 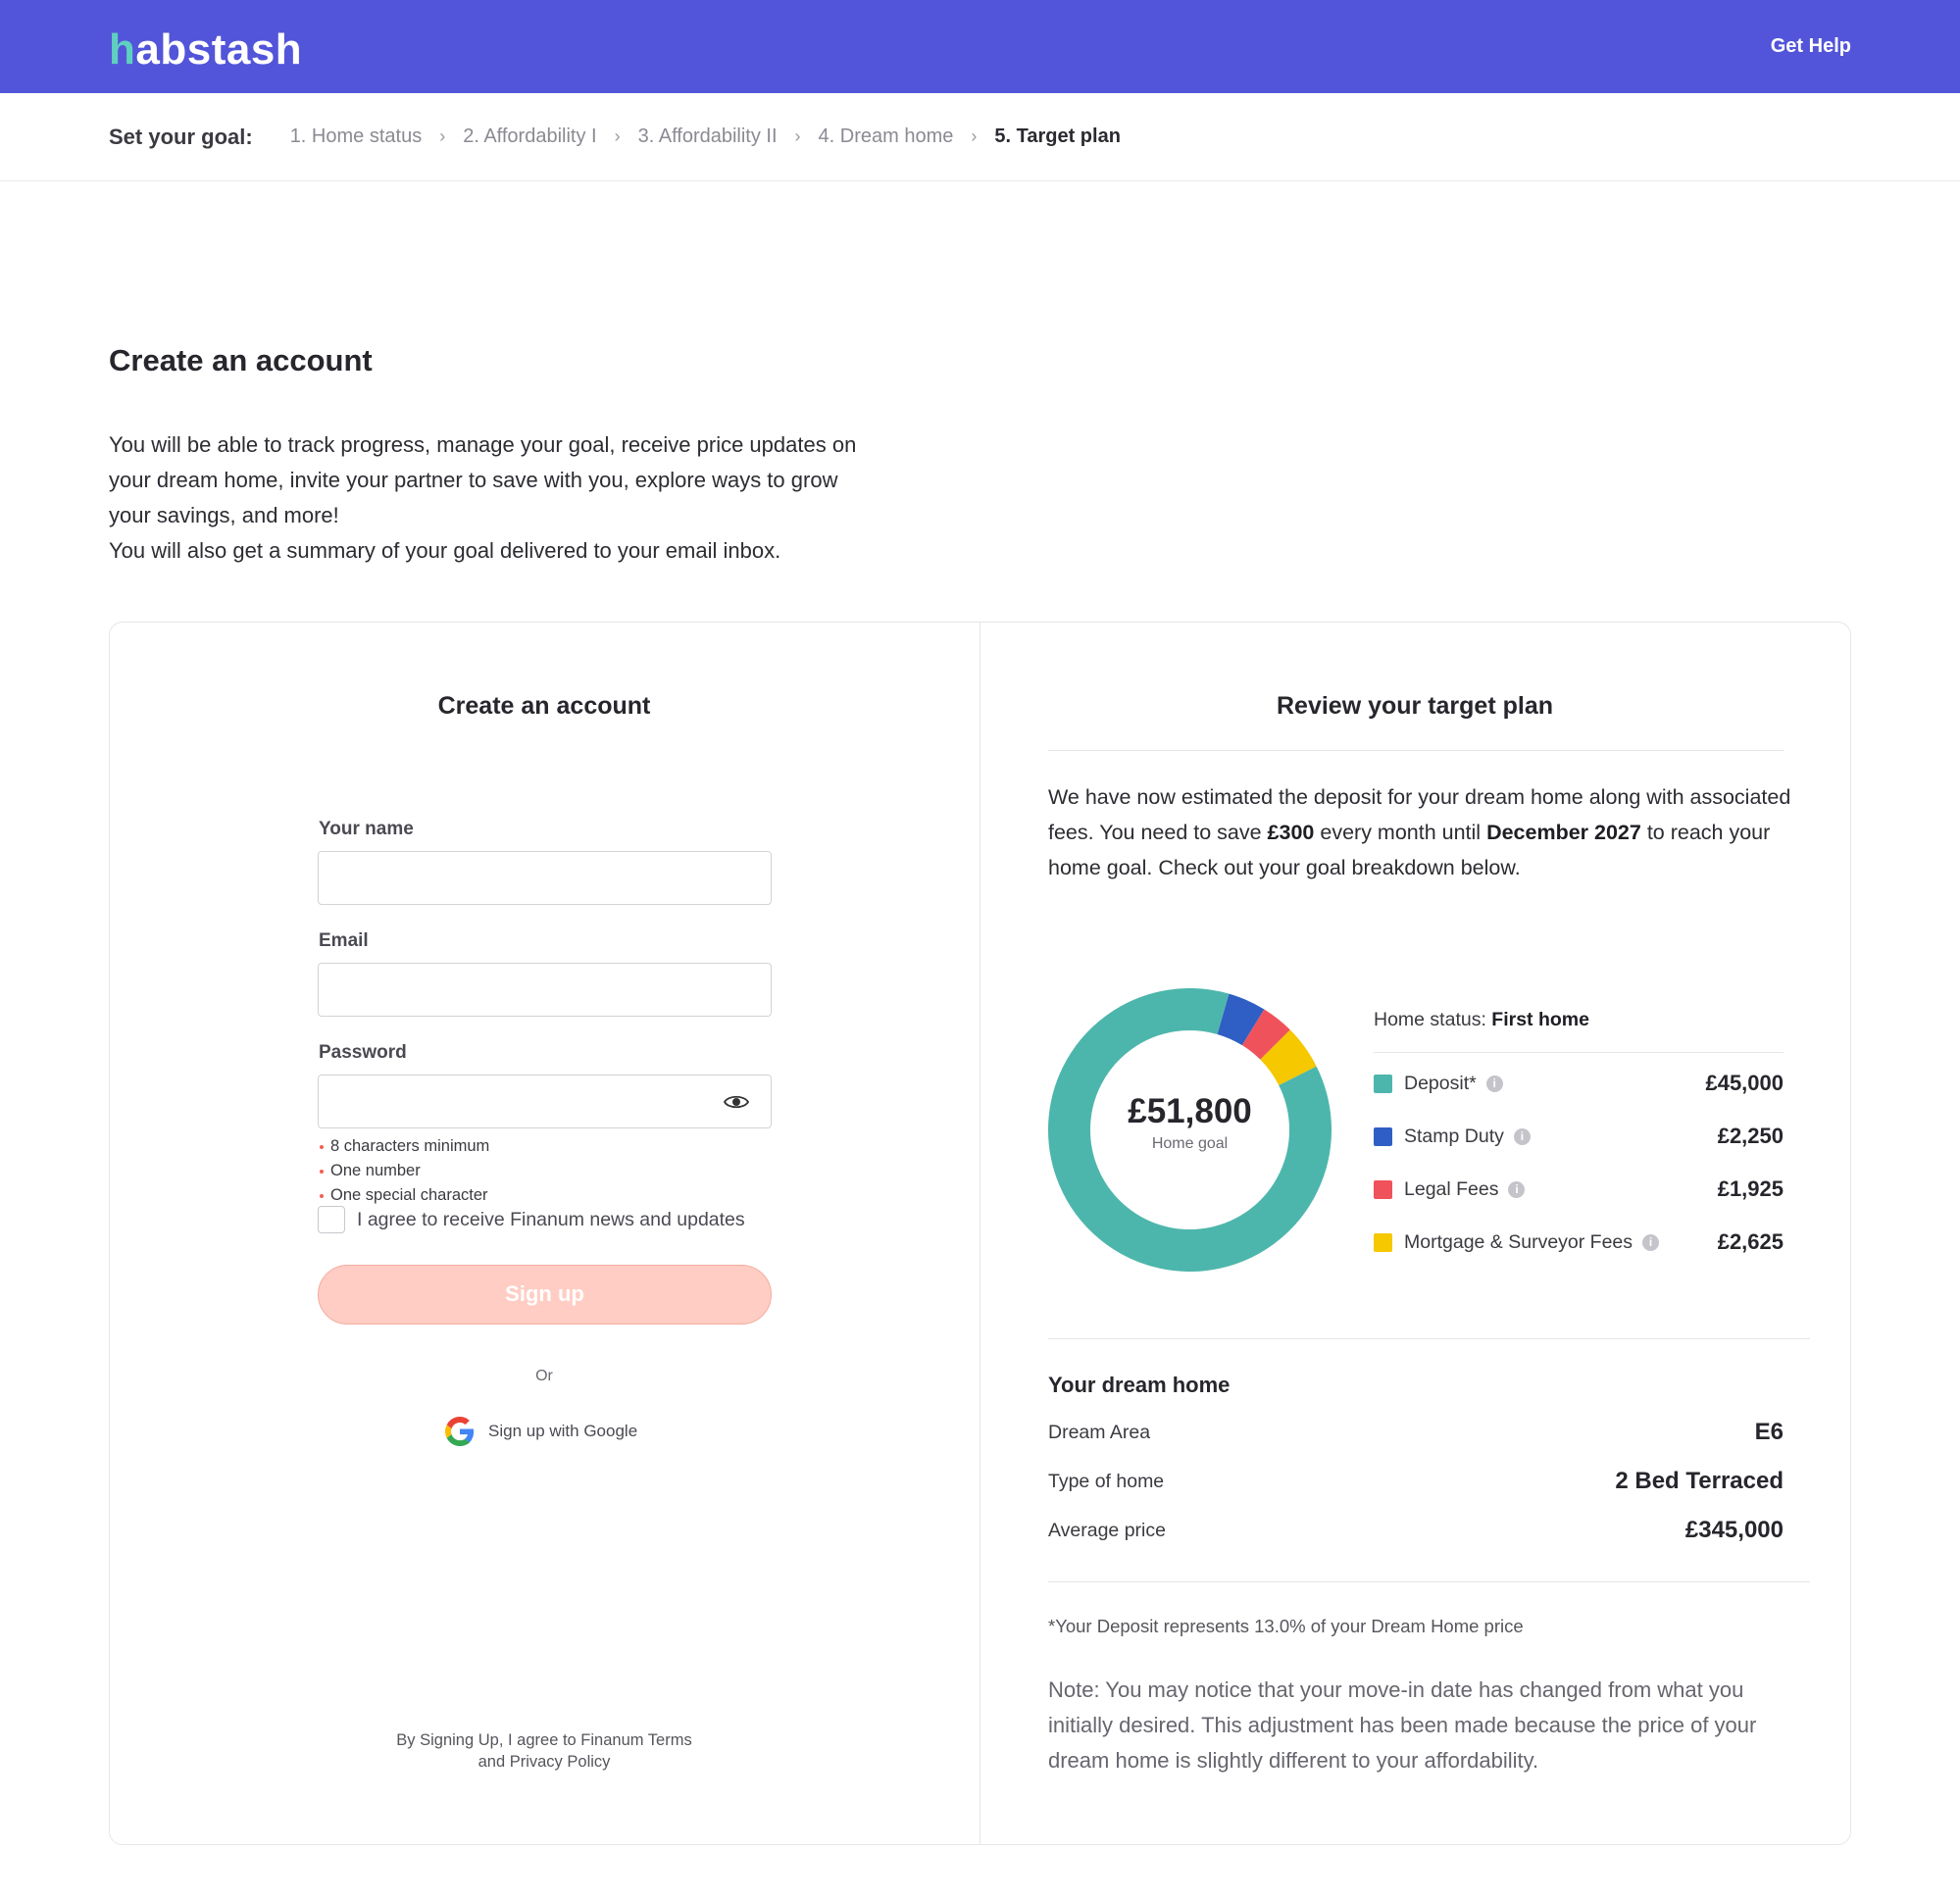 I want to click on password-rule: One number, so click(x=404, y=1171).